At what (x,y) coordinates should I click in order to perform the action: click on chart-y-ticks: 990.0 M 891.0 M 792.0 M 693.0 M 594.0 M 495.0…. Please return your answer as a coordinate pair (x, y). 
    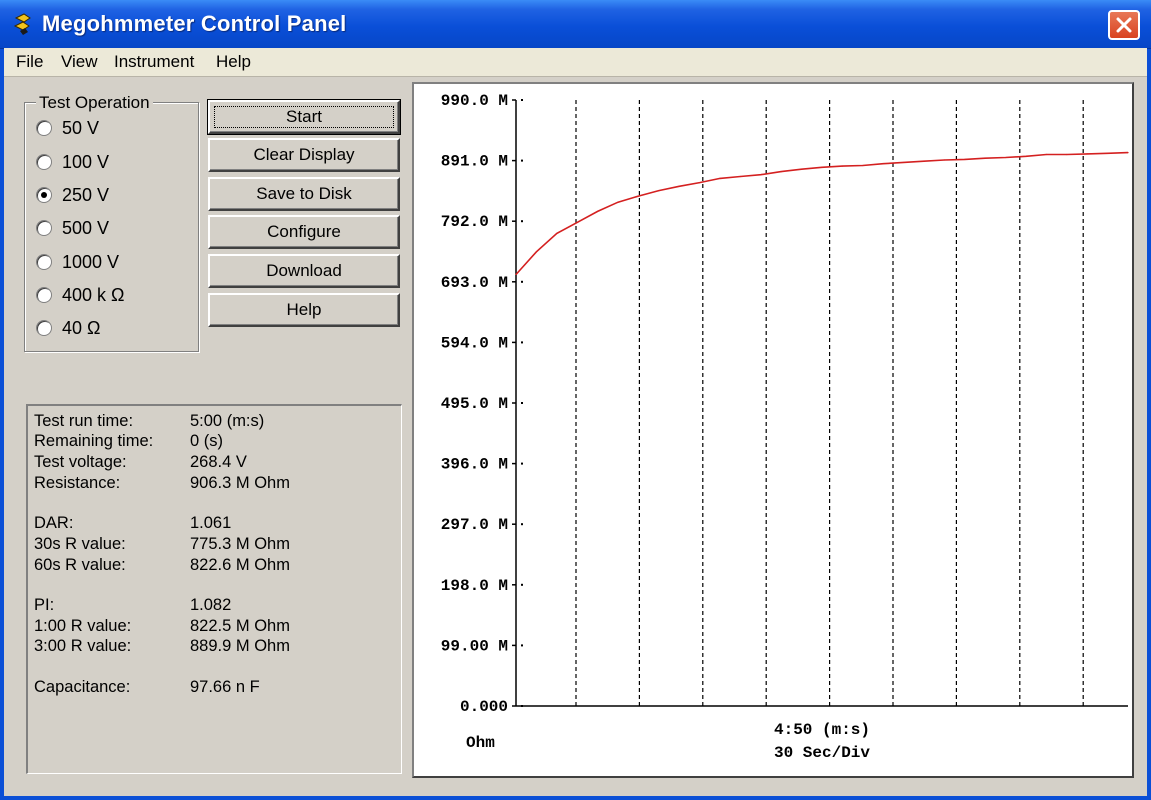
    Looking at the image, I should click on (482, 404).